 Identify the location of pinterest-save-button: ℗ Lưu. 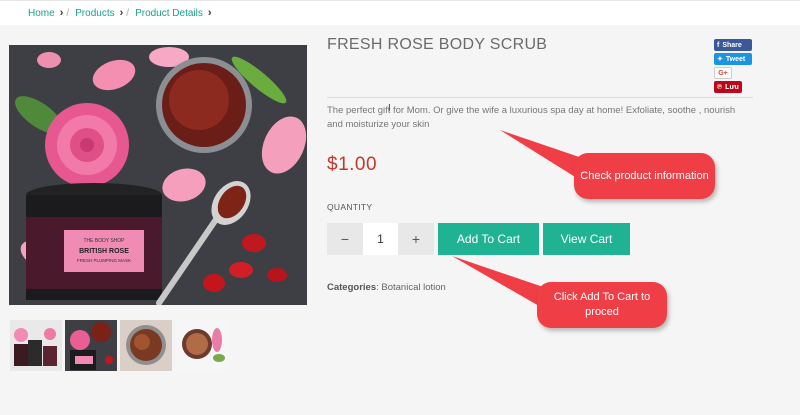
(728, 87).